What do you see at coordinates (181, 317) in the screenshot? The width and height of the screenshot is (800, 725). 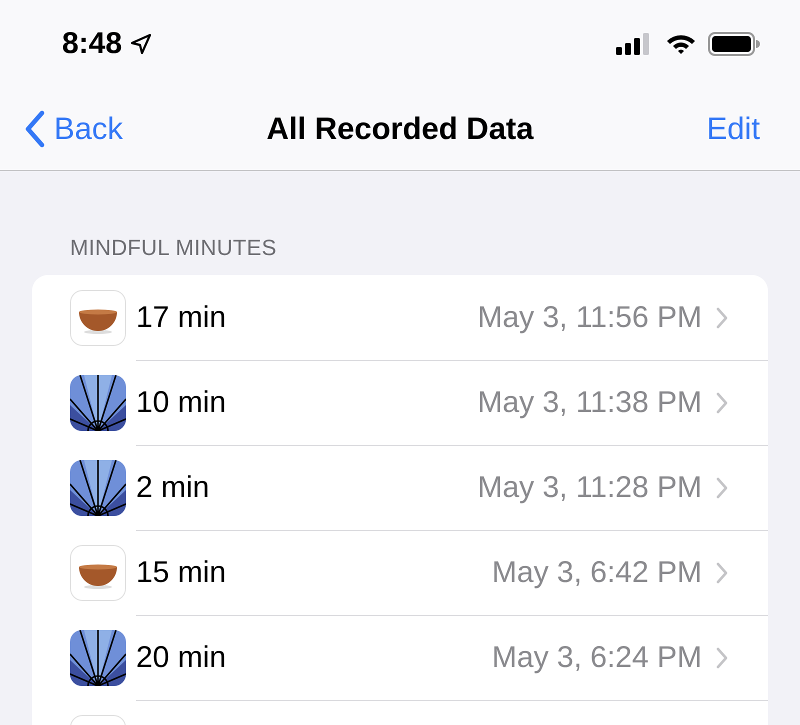 I see `duration-text: 17 min` at bounding box center [181, 317].